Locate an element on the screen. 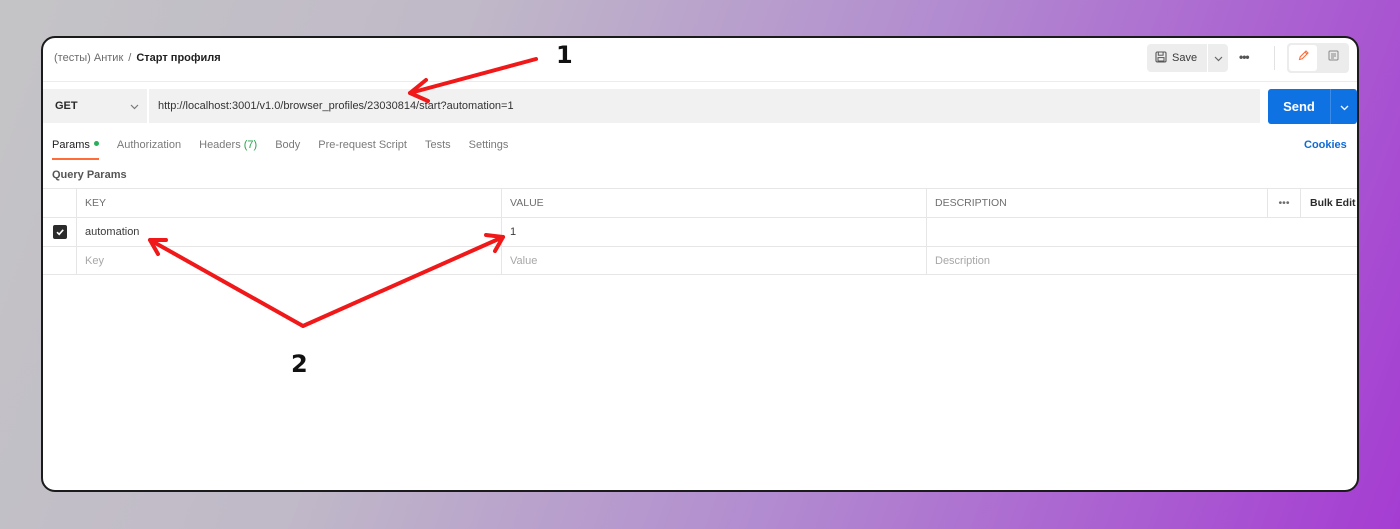 The height and width of the screenshot is (529, 1400). param-key-input: automation is located at coordinates (288, 232).